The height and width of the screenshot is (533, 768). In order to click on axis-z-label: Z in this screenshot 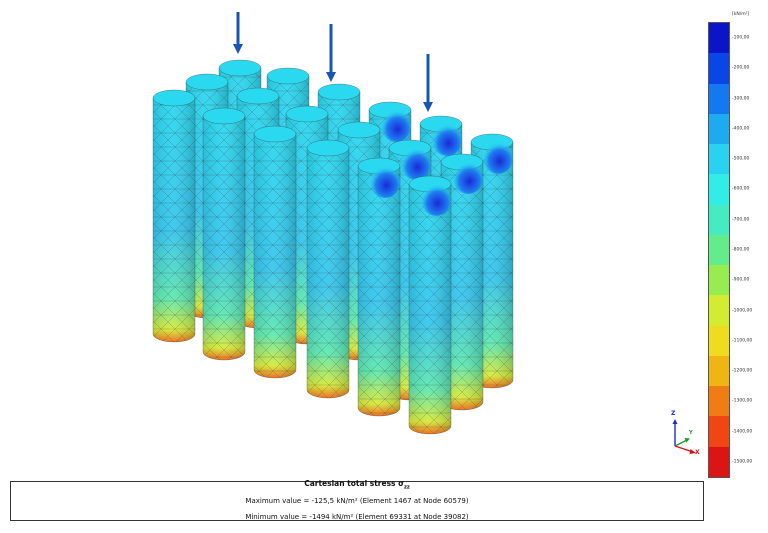, I will do `click(673, 413)`.